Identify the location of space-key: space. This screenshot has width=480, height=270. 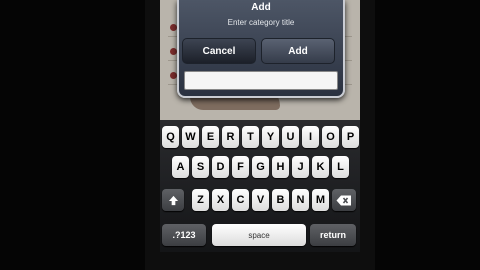
(259, 235).